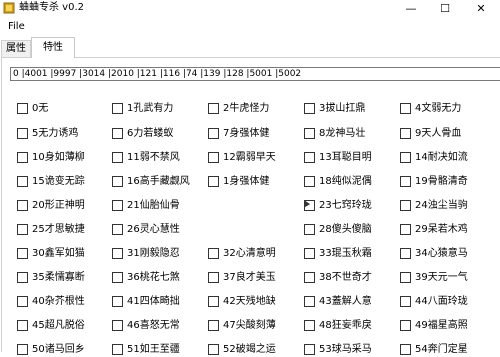 The width and height of the screenshot is (500, 357). What do you see at coordinates (342, 133) in the screenshot?
I see `trait-label: 8龙神马壮` at bounding box center [342, 133].